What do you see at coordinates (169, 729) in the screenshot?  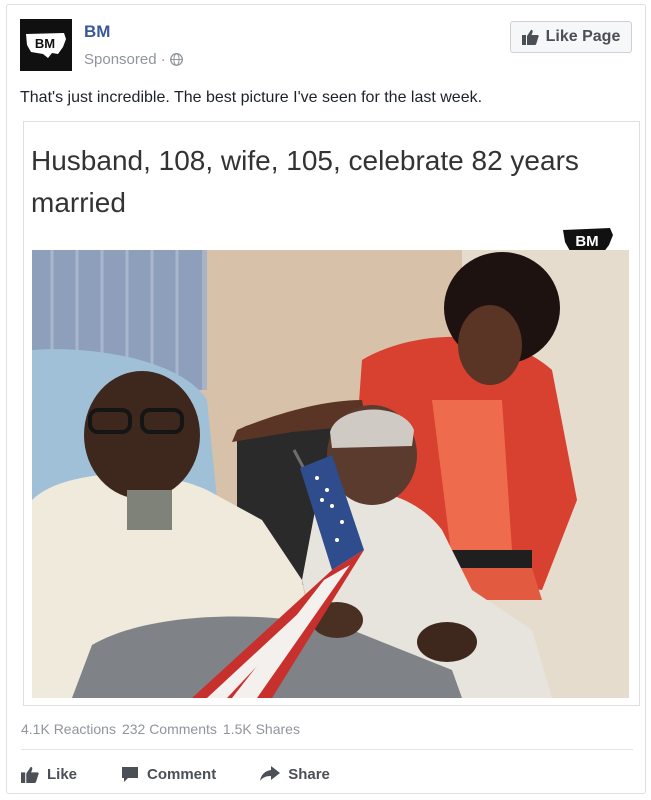 I see `comments-count: 232 Comments` at bounding box center [169, 729].